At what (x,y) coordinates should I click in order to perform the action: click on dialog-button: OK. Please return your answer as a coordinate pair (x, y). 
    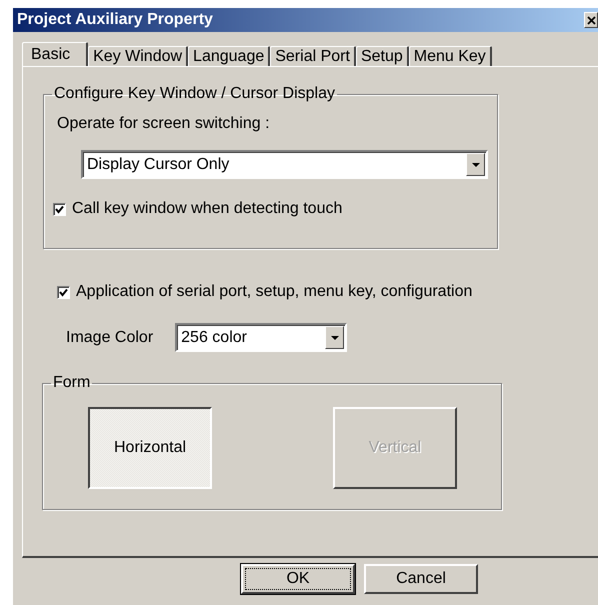
    Looking at the image, I should click on (298, 579).